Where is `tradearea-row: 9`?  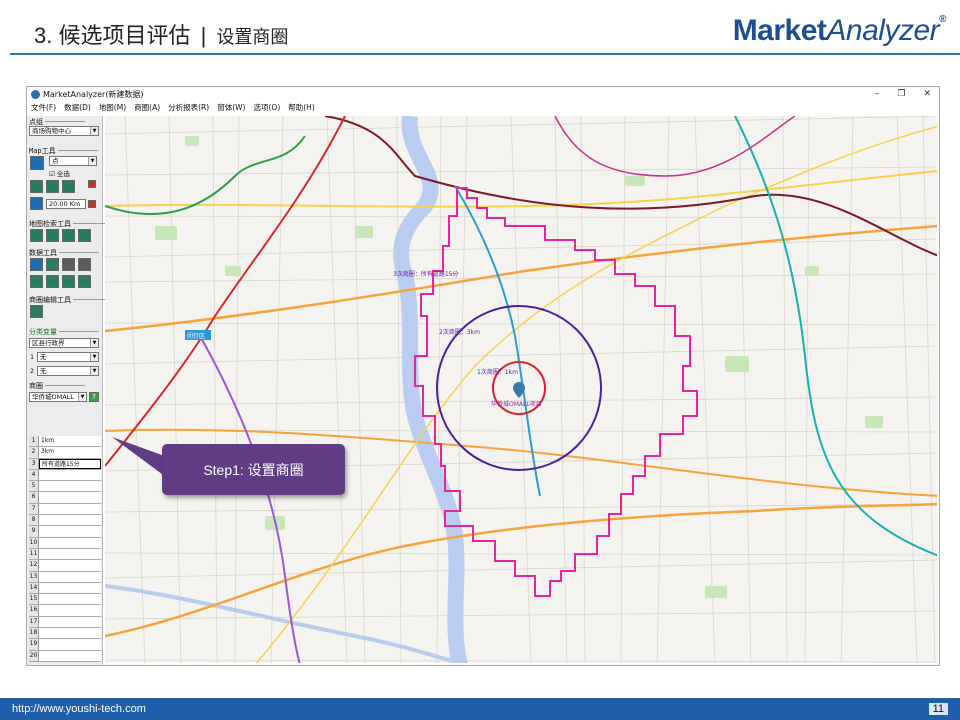 tradearea-row: 9 is located at coordinates (65, 532).